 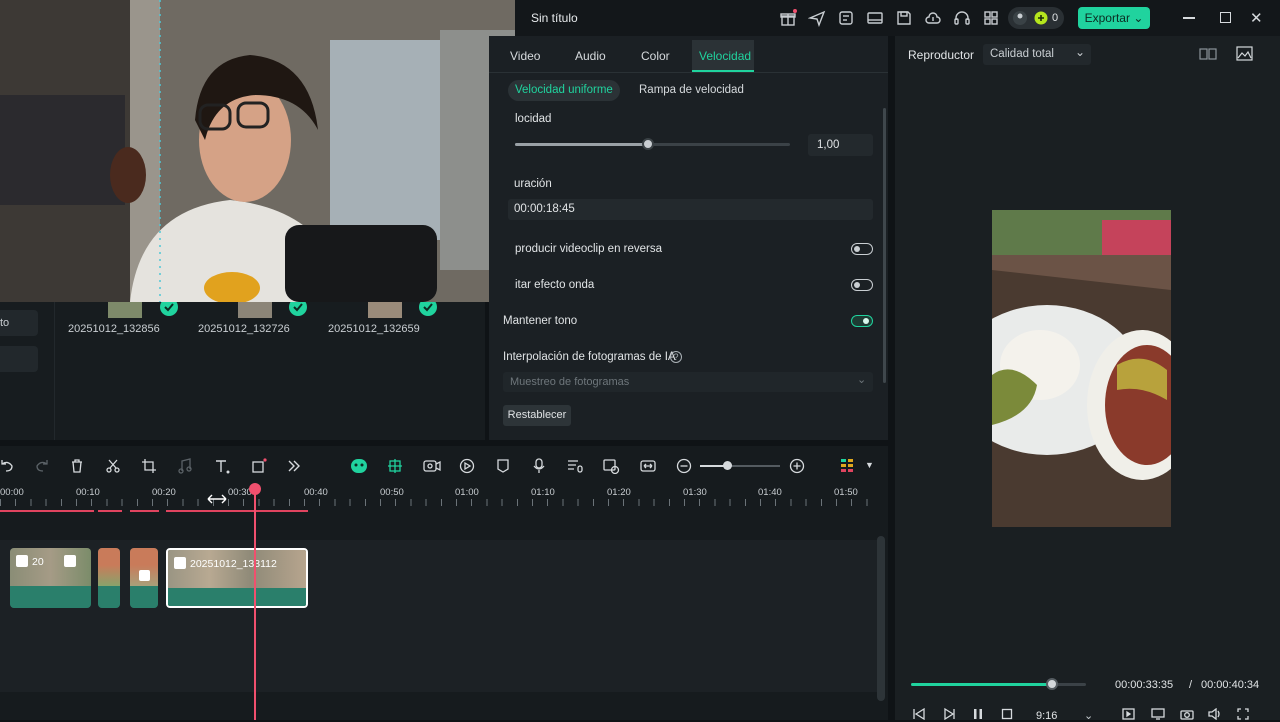 What do you see at coordinates (1189, 18) in the screenshot?
I see `minimize-icon` at bounding box center [1189, 18].